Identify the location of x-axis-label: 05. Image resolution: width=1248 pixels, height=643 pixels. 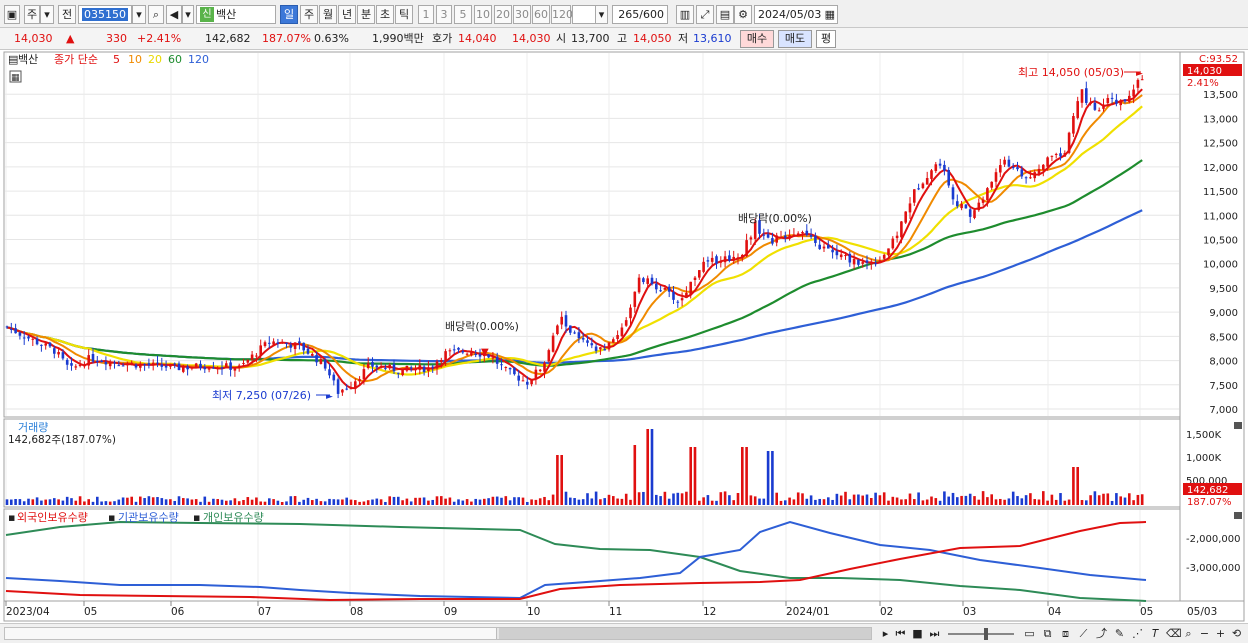
(1146, 612).